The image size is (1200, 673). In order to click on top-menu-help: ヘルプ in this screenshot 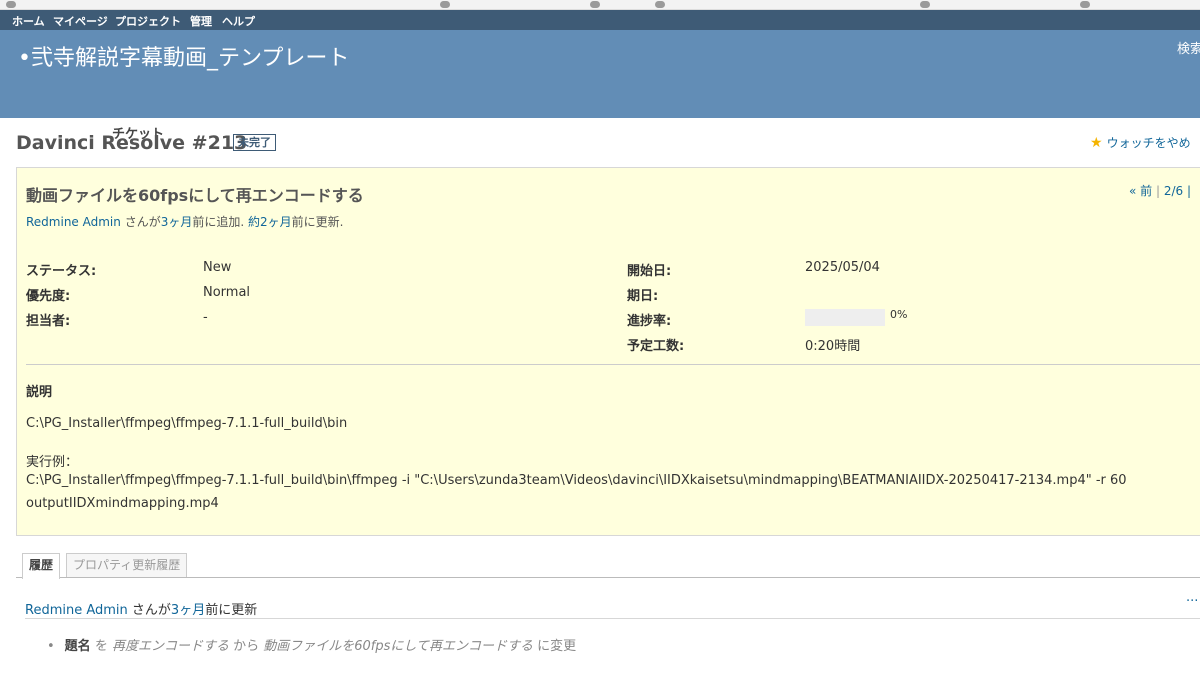, I will do `click(238, 21)`.